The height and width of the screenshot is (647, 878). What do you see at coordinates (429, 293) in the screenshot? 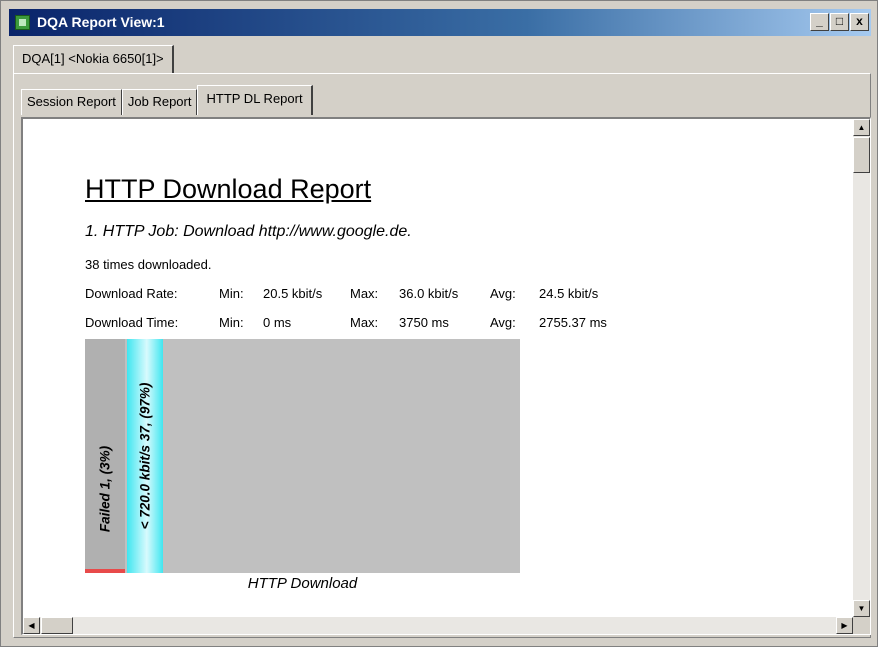
I see `rate-max-value: 36.0 kbit/s` at bounding box center [429, 293].